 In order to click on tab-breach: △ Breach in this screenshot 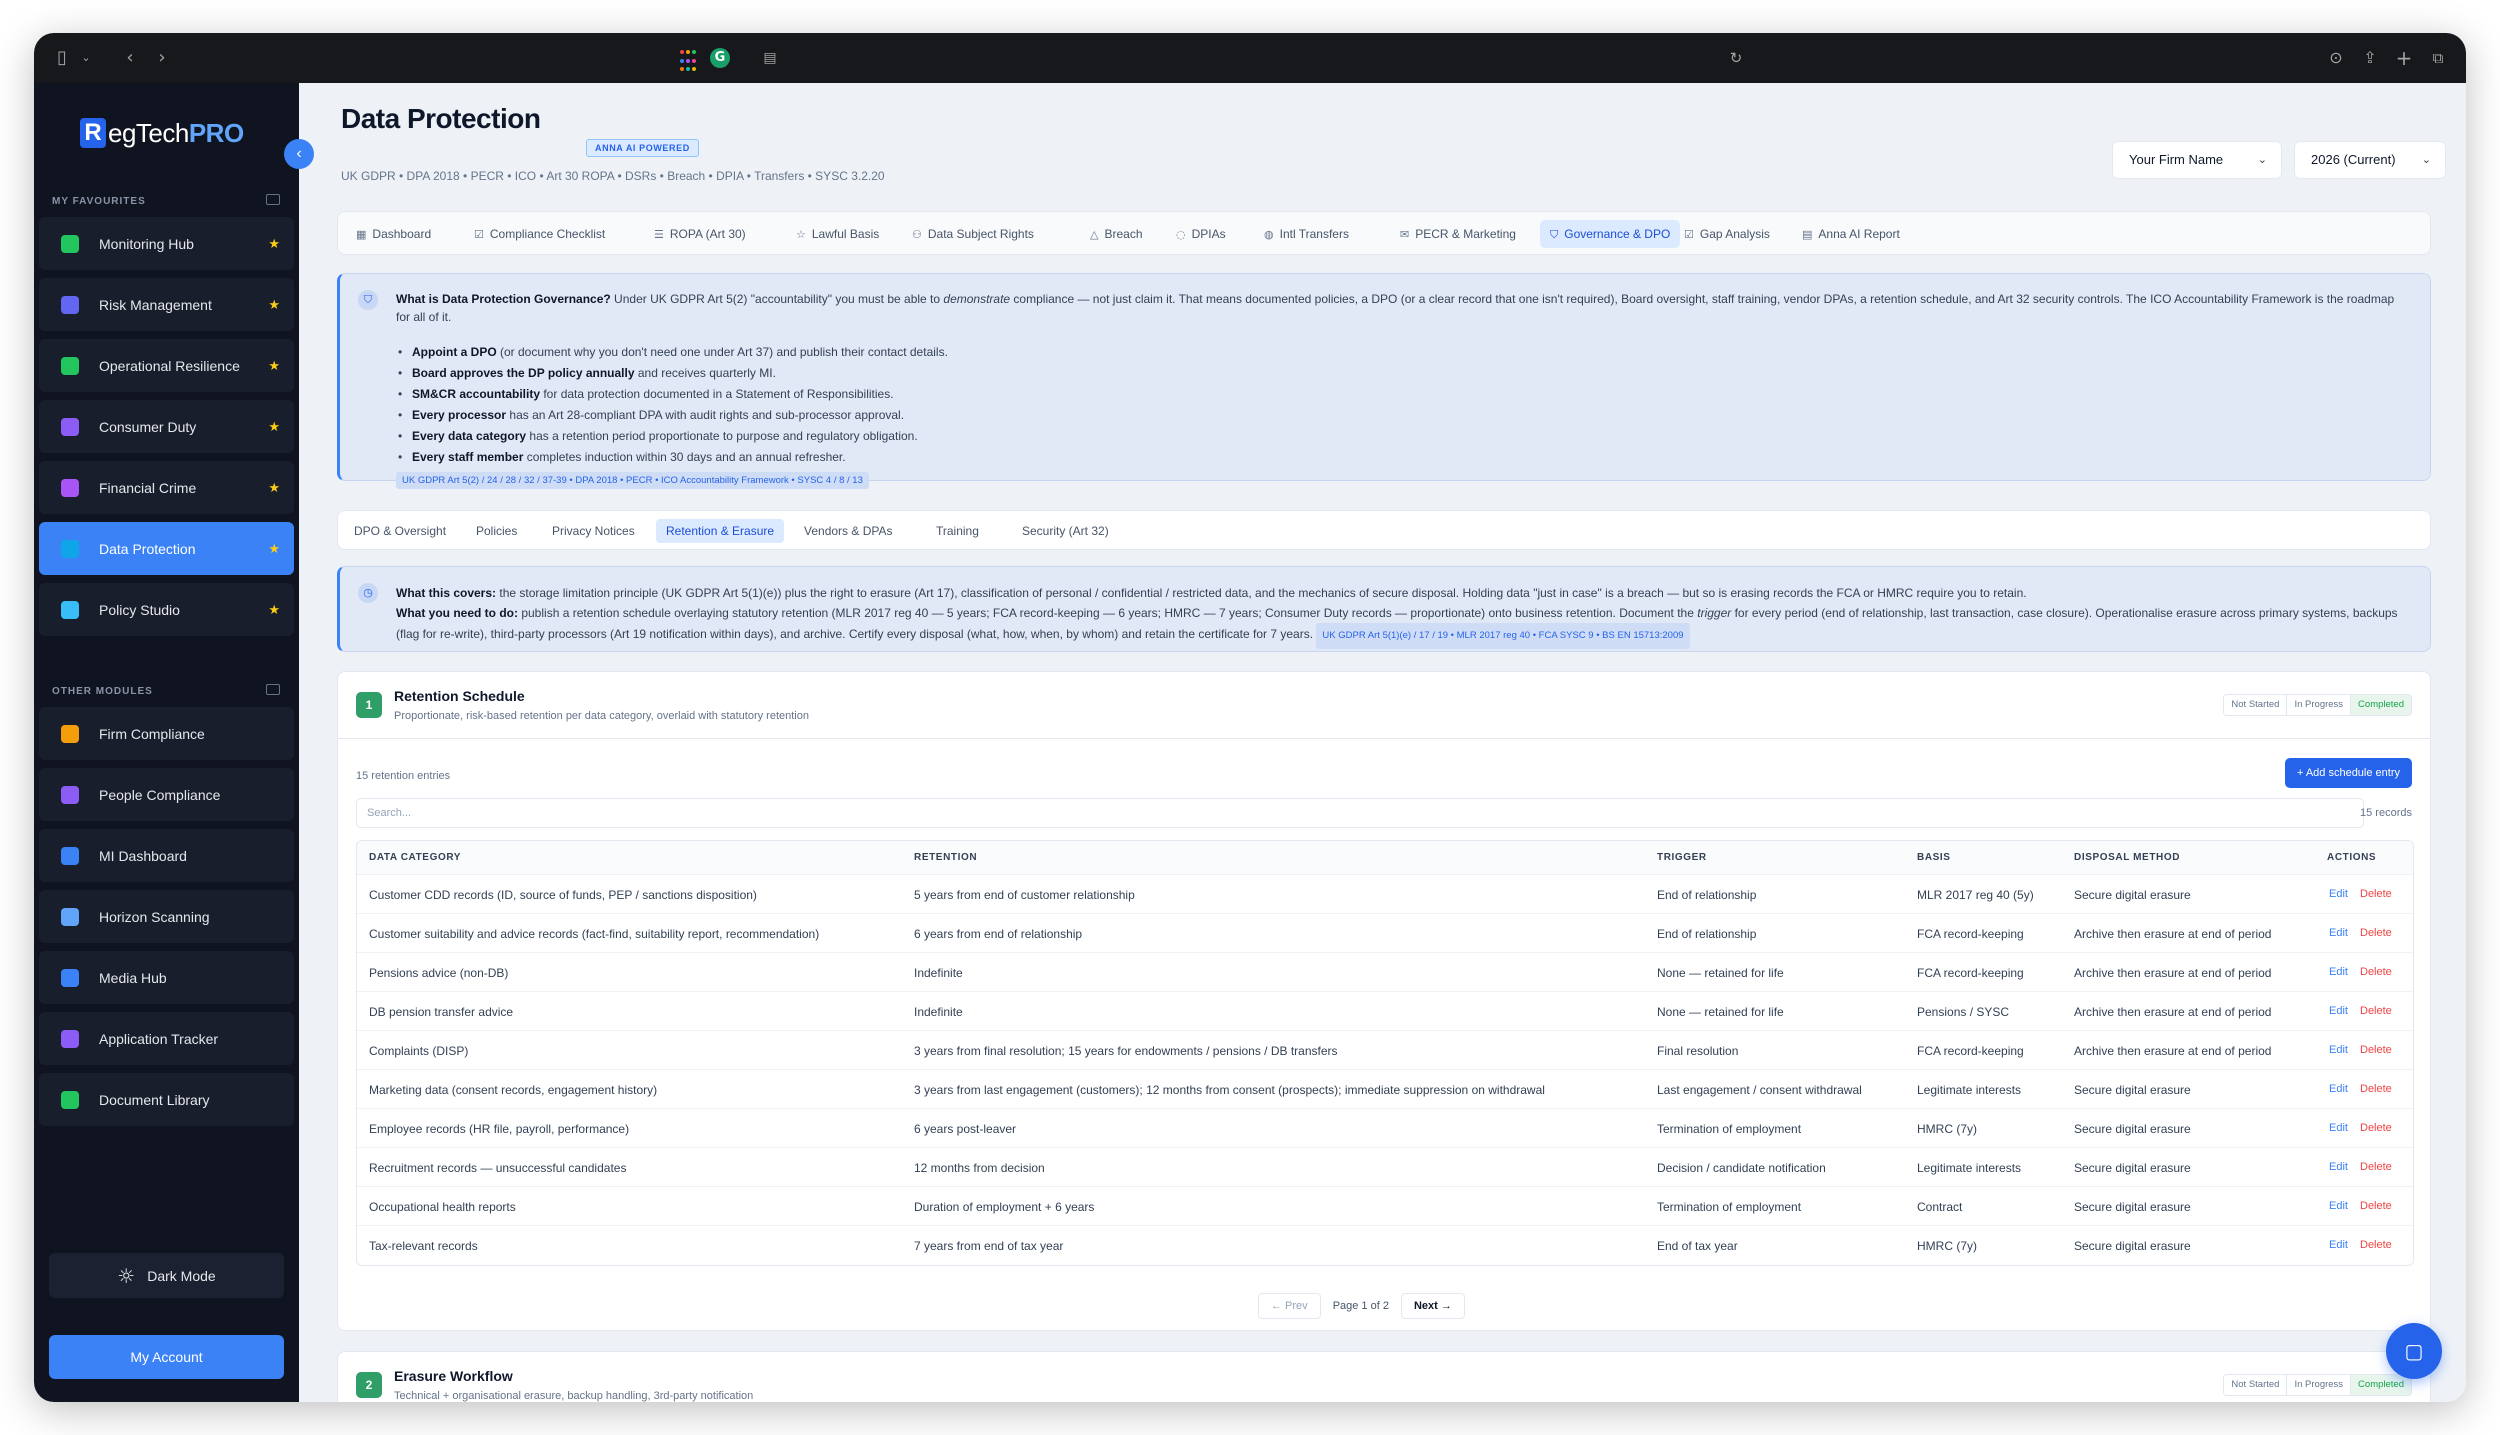, I will do `click(1116, 234)`.